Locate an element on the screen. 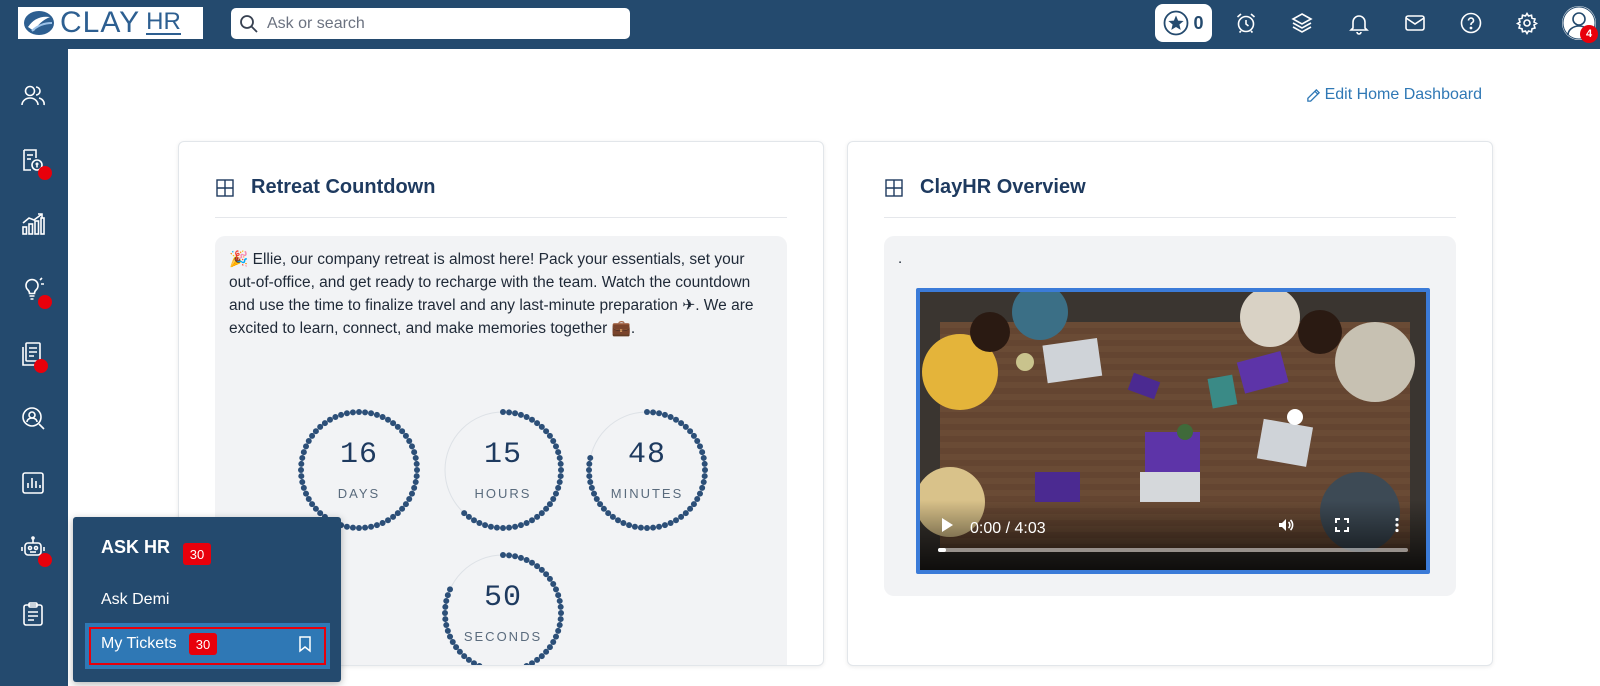  retreat-countdown-title: Retreat Countdown is located at coordinates (343, 187).